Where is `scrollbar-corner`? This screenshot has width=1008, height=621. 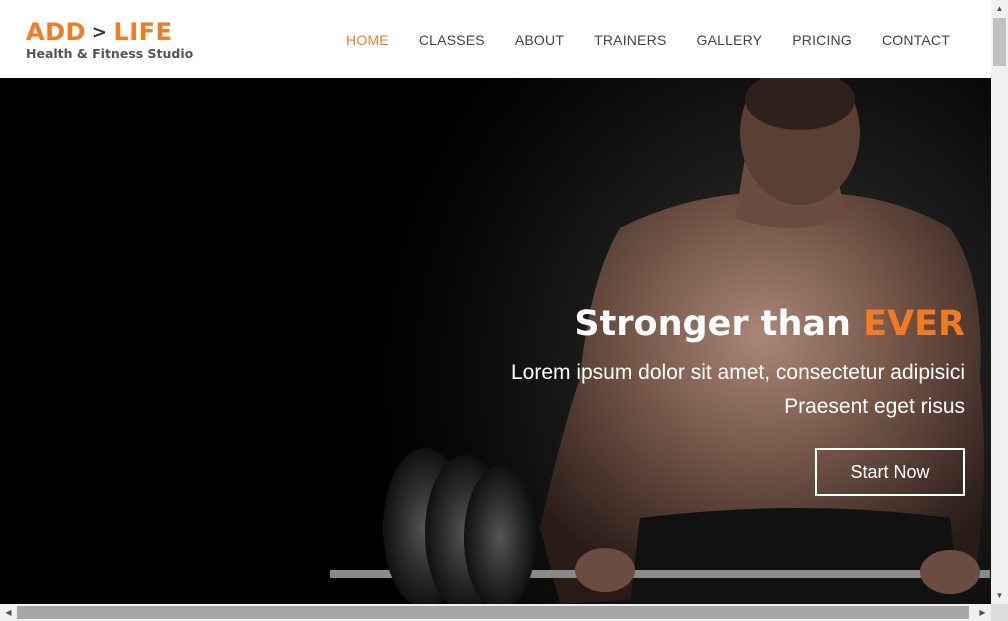
scrollbar-corner is located at coordinates (999, 612).